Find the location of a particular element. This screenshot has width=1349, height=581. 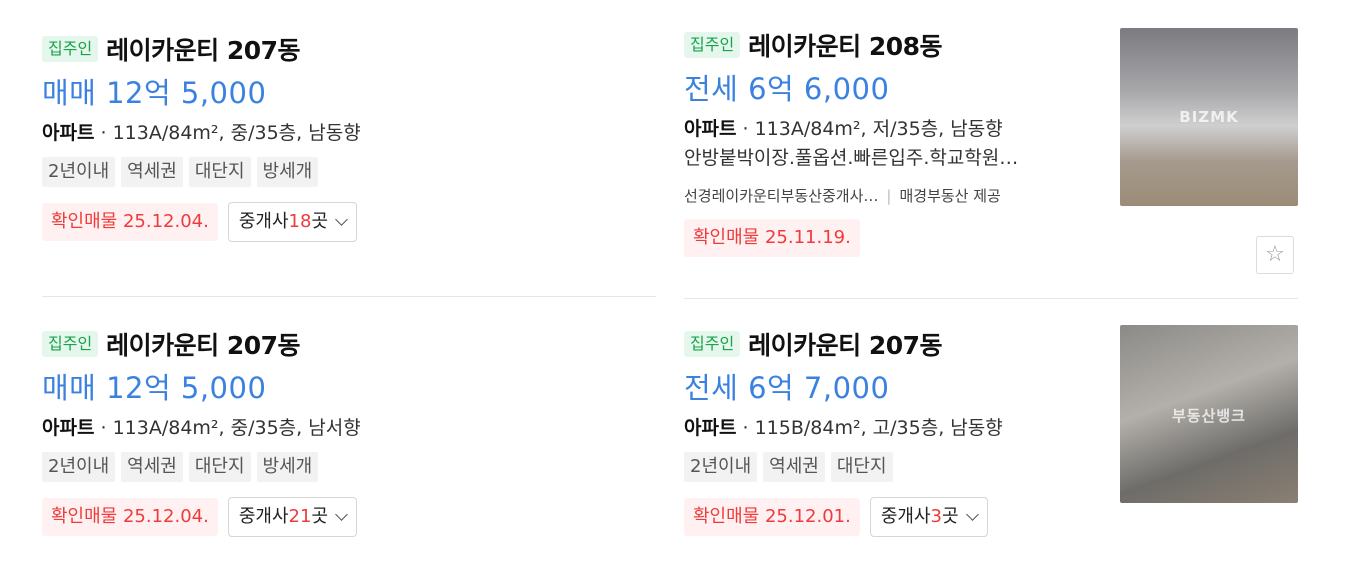

spec-detail: 113A/84m², 중/35층, 남서향 is located at coordinates (236, 428).